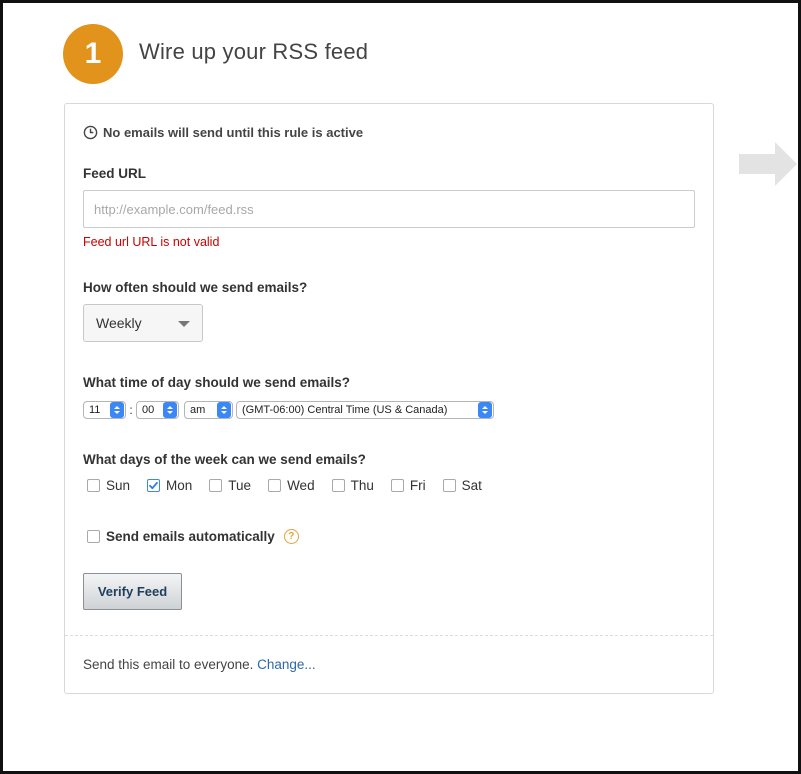 This screenshot has height=774, width=801. Describe the element at coordinates (240, 485) in the screenshot. I see `day-tue-label: Tue` at that location.